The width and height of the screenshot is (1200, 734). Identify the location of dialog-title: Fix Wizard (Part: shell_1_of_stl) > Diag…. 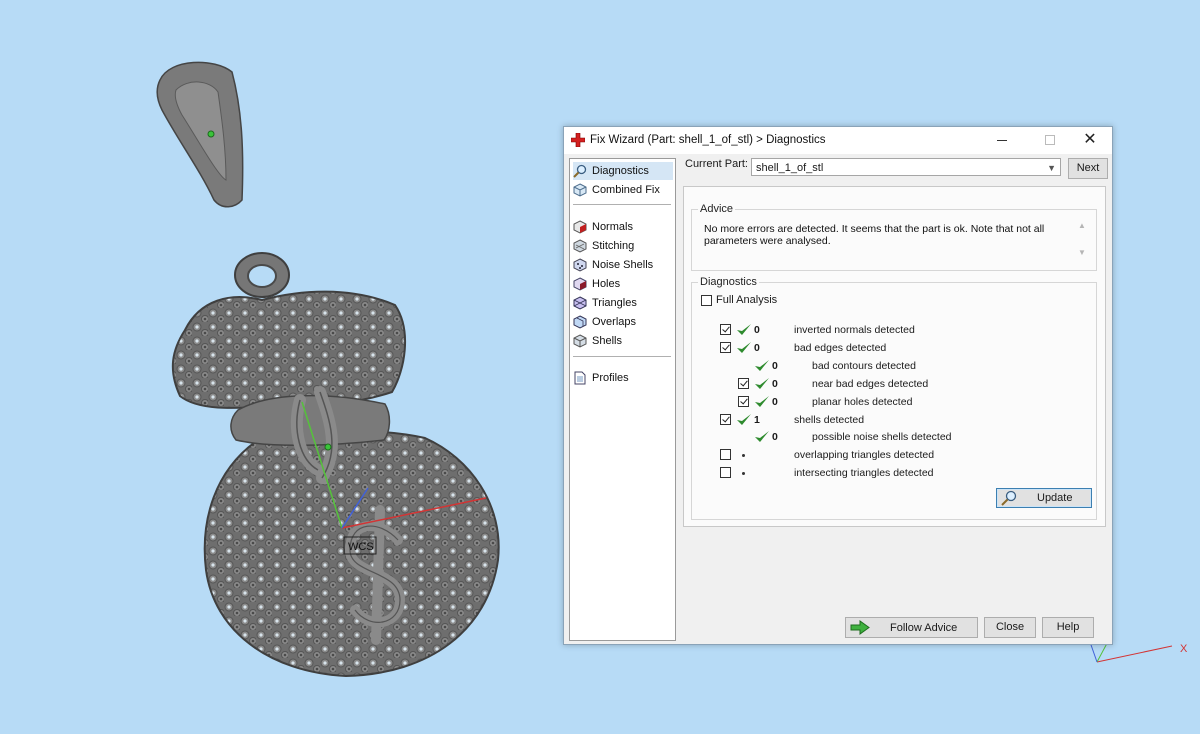
(708, 140).